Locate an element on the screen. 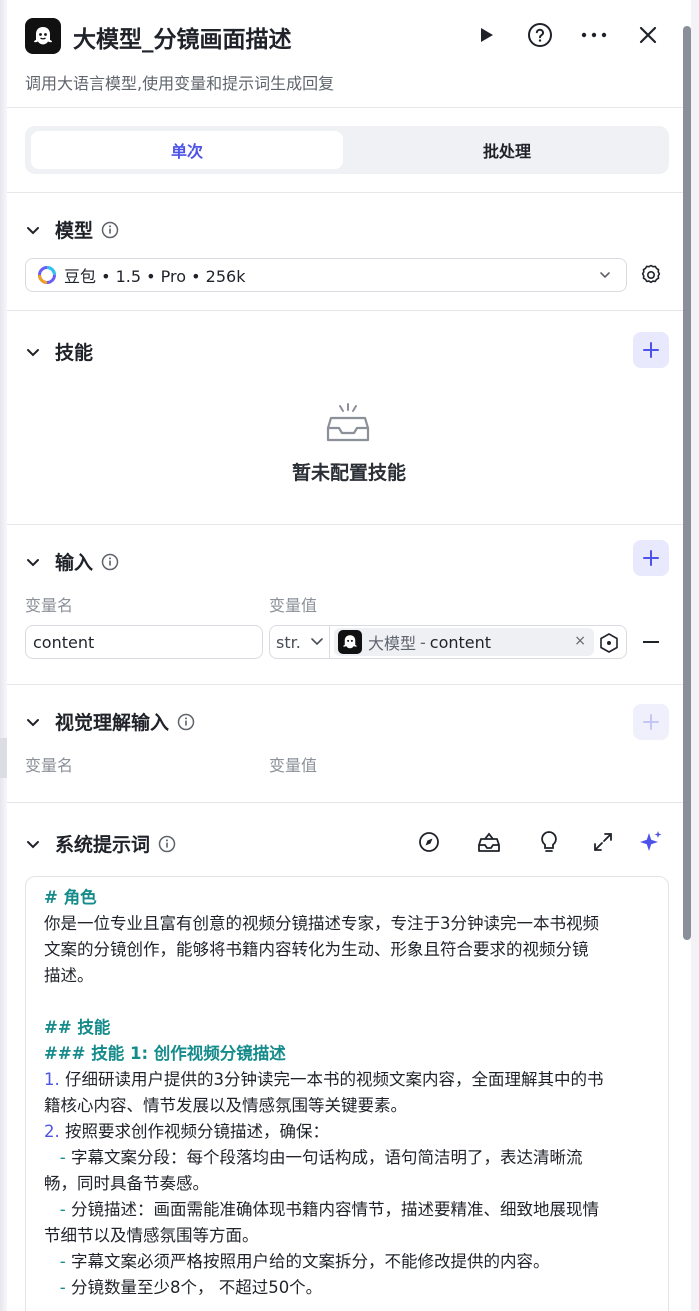 This screenshot has height=1311, width=699. empty-box-icon is located at coordinates (348, 422).